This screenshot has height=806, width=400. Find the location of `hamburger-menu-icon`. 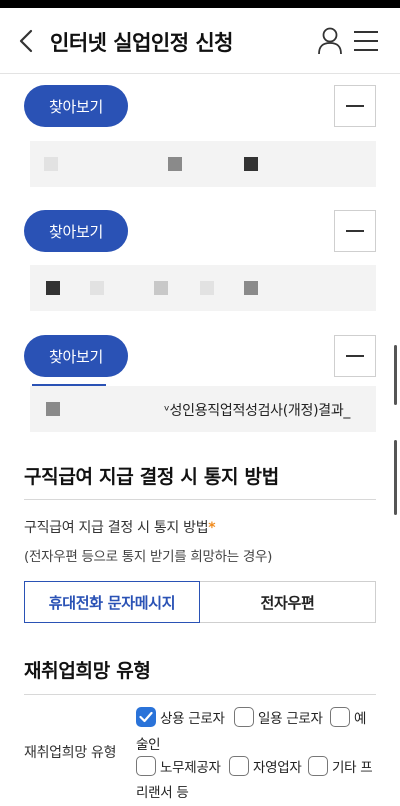

hamburger-menu-icon is located at coordinates (366, 41).